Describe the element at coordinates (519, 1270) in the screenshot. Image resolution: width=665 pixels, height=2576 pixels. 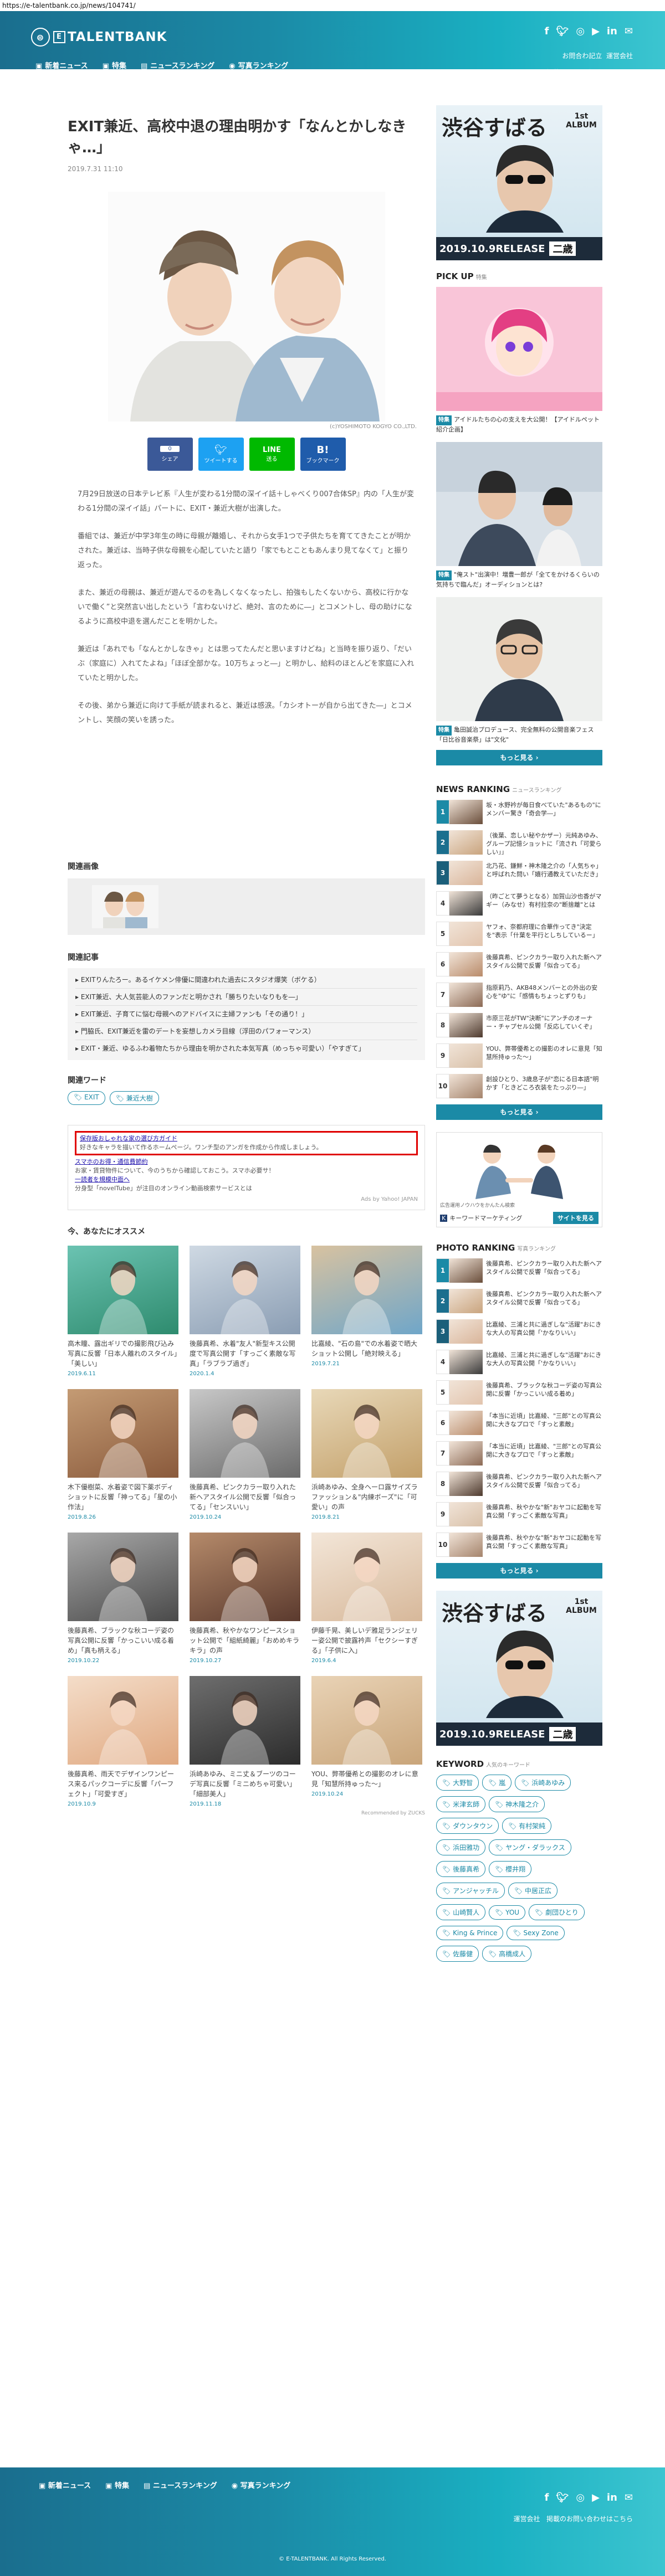
I see `ranking-item: 1 後藤真希、ピンクカラー取り入れた新ヘアスタイル公開で反響「似合ってる」` at that location.